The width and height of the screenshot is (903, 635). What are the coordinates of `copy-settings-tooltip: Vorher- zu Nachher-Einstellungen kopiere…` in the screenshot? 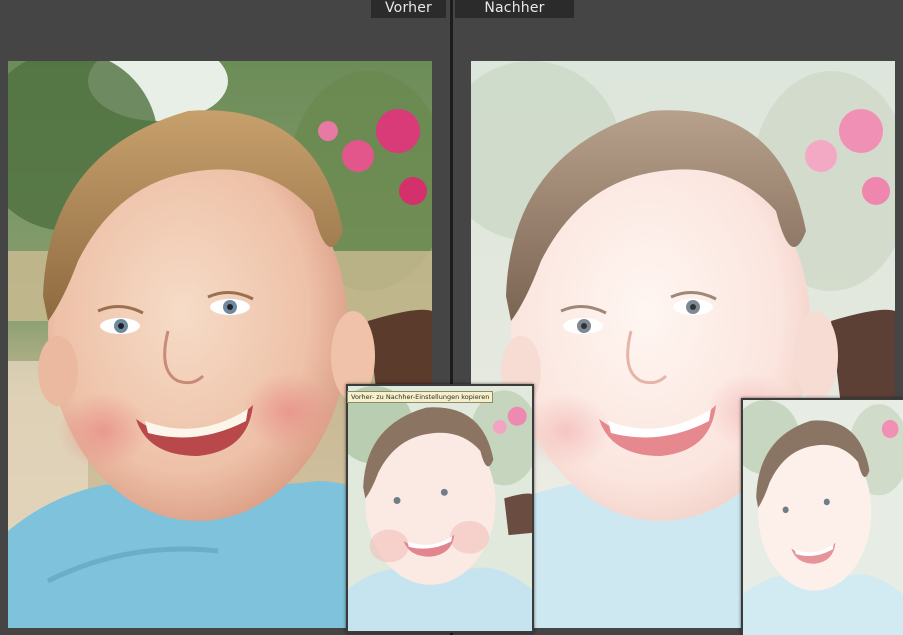 It's located at (420, 397).